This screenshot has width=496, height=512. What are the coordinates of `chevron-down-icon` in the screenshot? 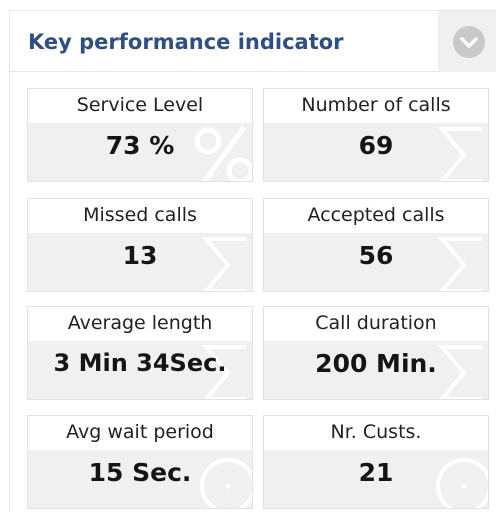 It's located at (469, 42).